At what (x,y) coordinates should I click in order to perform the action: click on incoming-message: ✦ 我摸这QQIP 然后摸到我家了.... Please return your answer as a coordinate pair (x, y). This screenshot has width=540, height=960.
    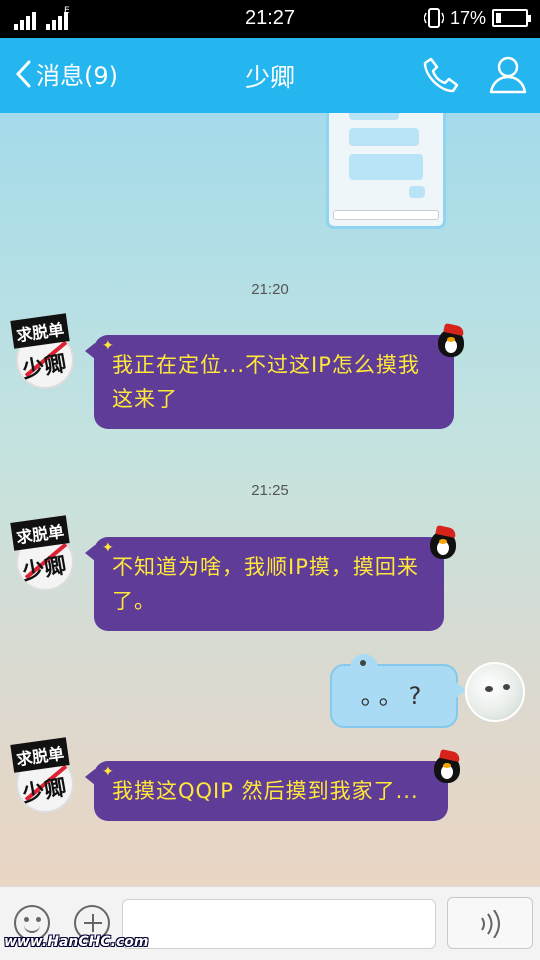
    Looking at the image, I should click on (266, 791).